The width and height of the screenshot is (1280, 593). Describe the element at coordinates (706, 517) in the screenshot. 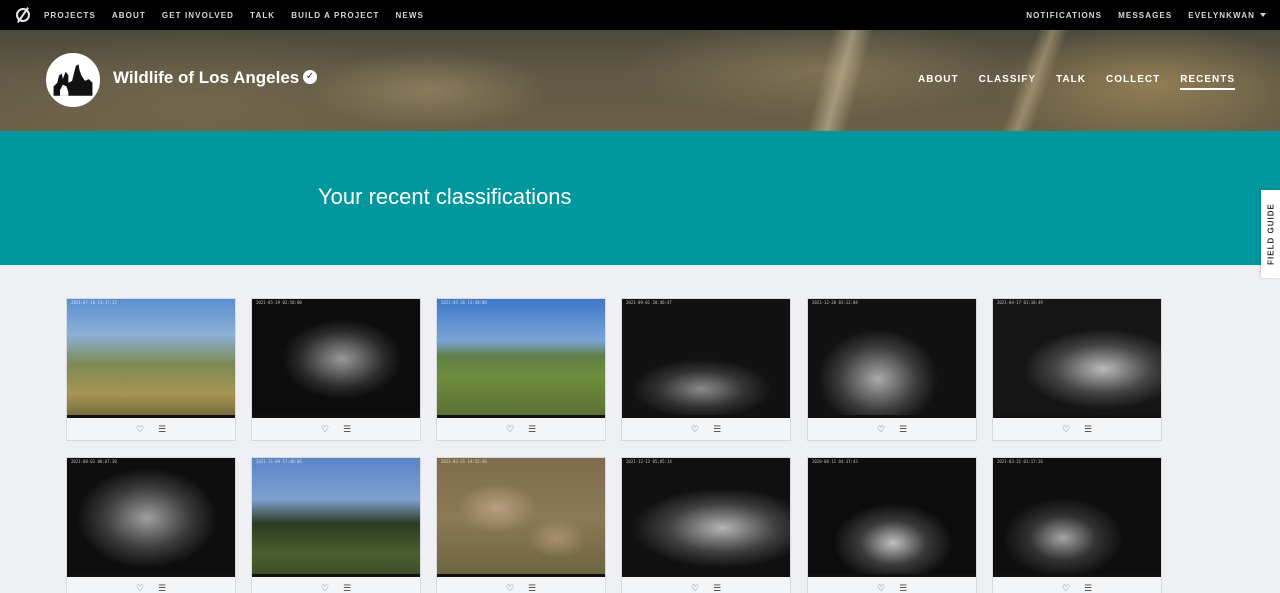

I see `subject-thumbnail: 2021-12-13 05:05:14` at that location.